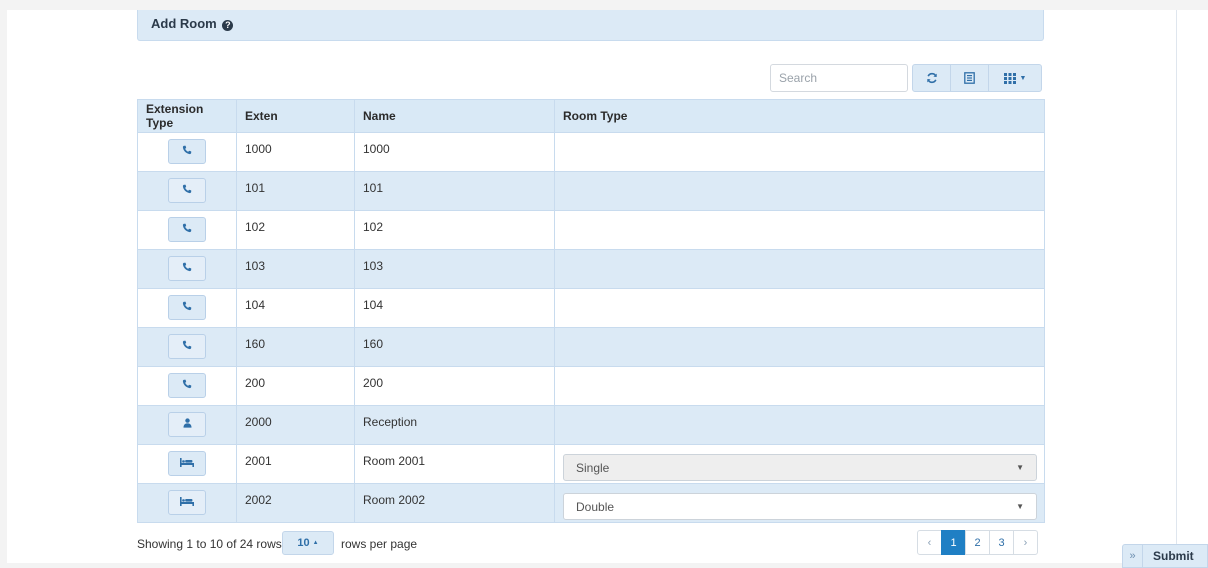 This screenshot has height=568, width=1208. What do you see at coordinates (839, 78) in the screenshot?
I see `search-input` at bounding box center [839, 78].